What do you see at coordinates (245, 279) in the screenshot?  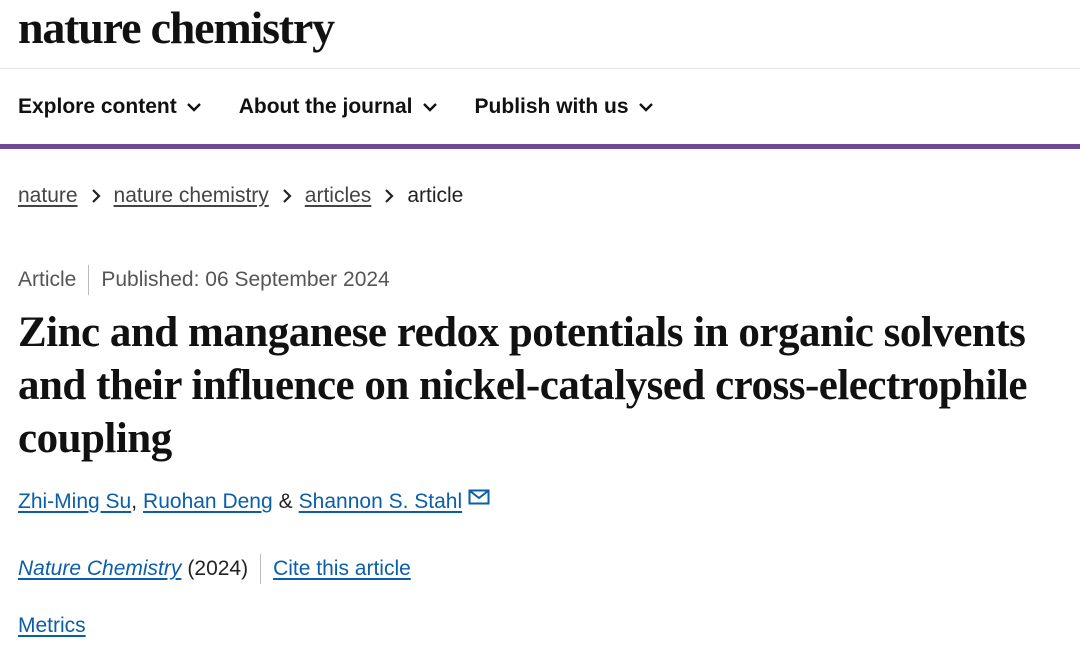 I see `published-date: Published: 06 September 2024` at bounding box center [245, 279].